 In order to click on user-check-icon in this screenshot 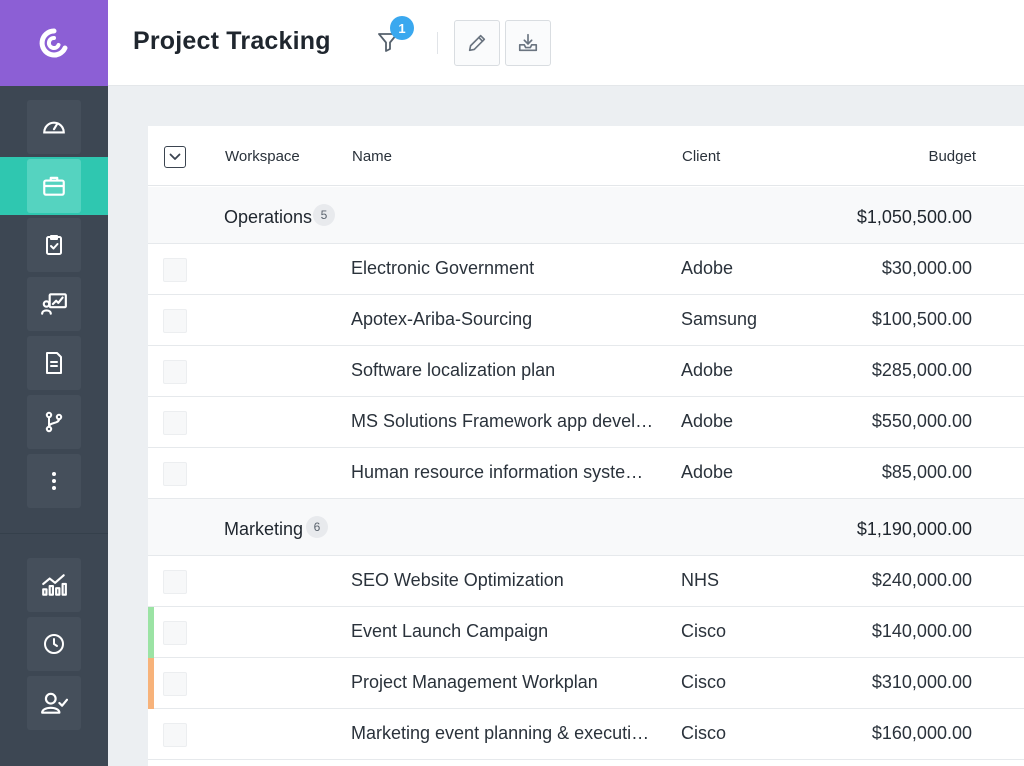, I will do `click(54, 703)`.